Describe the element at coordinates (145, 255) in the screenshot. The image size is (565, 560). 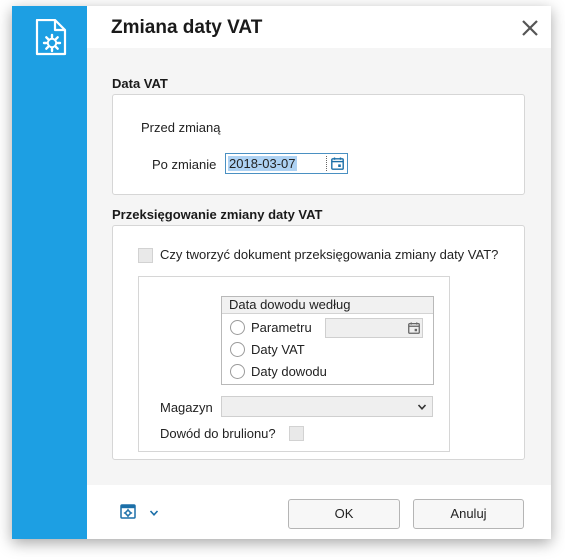
I see `create-document-checkbox` at that location.